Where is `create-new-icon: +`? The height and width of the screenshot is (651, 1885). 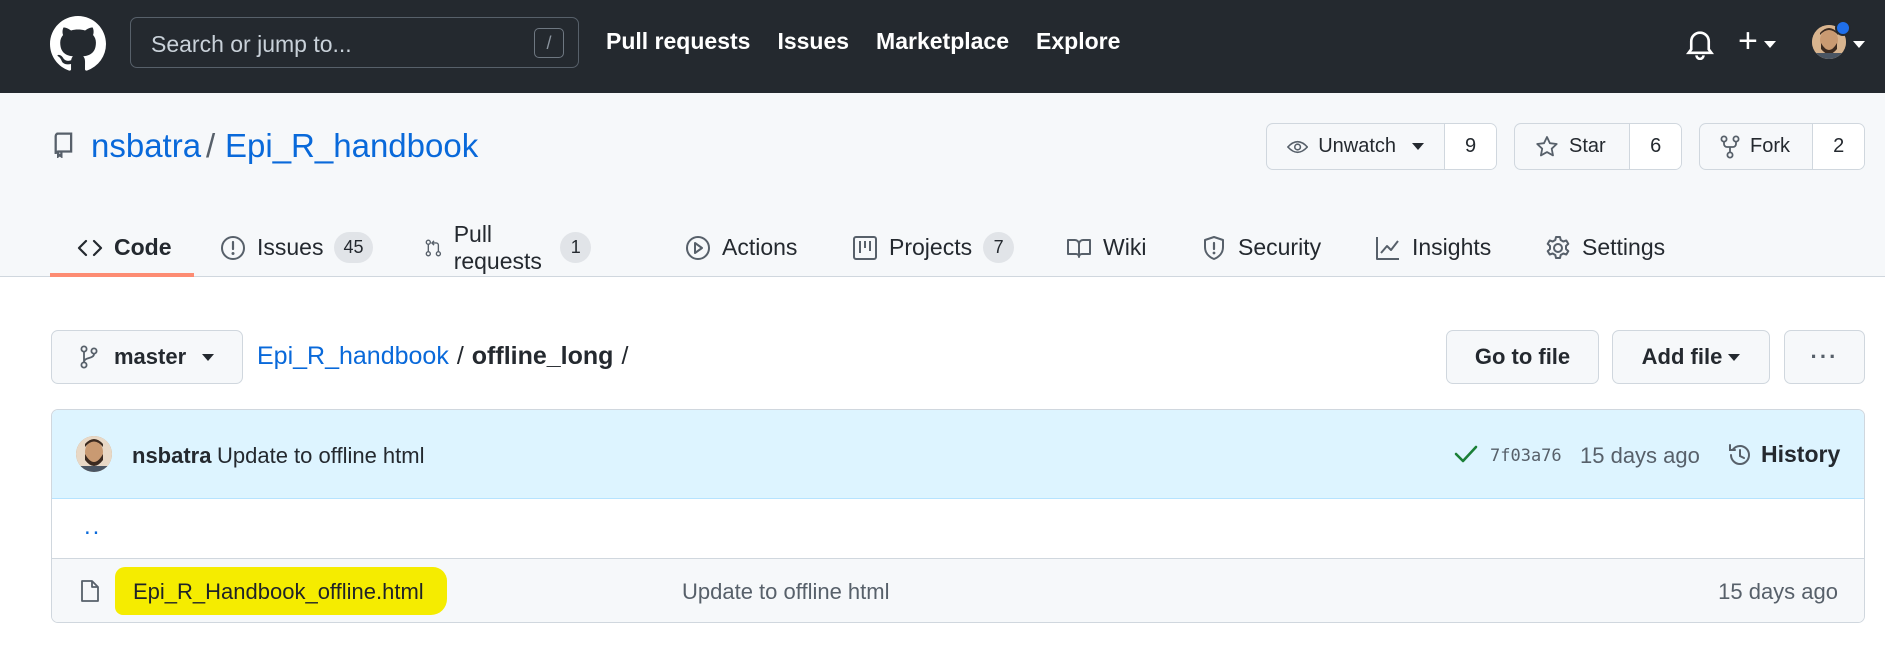 create-new-icon: + is located at coordinates (1748, 41).